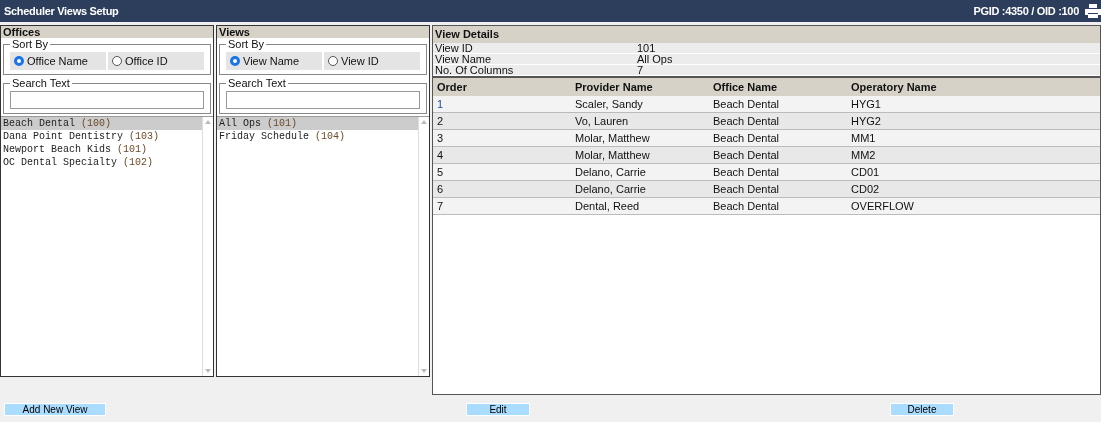 The image size is (1101, 422). What do you see at coordinates (502, 206) in the screenshot?
I see `table-cell: 7` at bounding box center [502, 206].